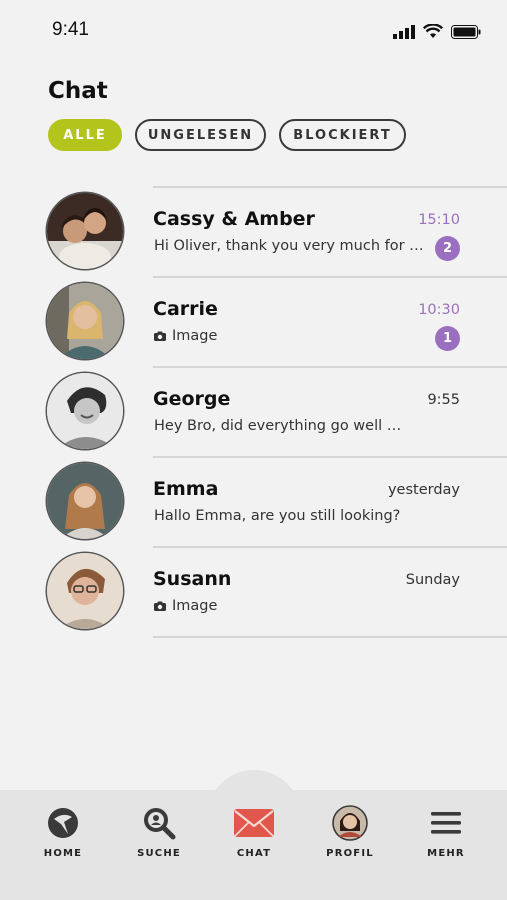 Image resolution: width=507 pixels, height=900 pixels. I want to click on chat-preview-text: Hallo Emma, are you still looking?, so click(277, 516).